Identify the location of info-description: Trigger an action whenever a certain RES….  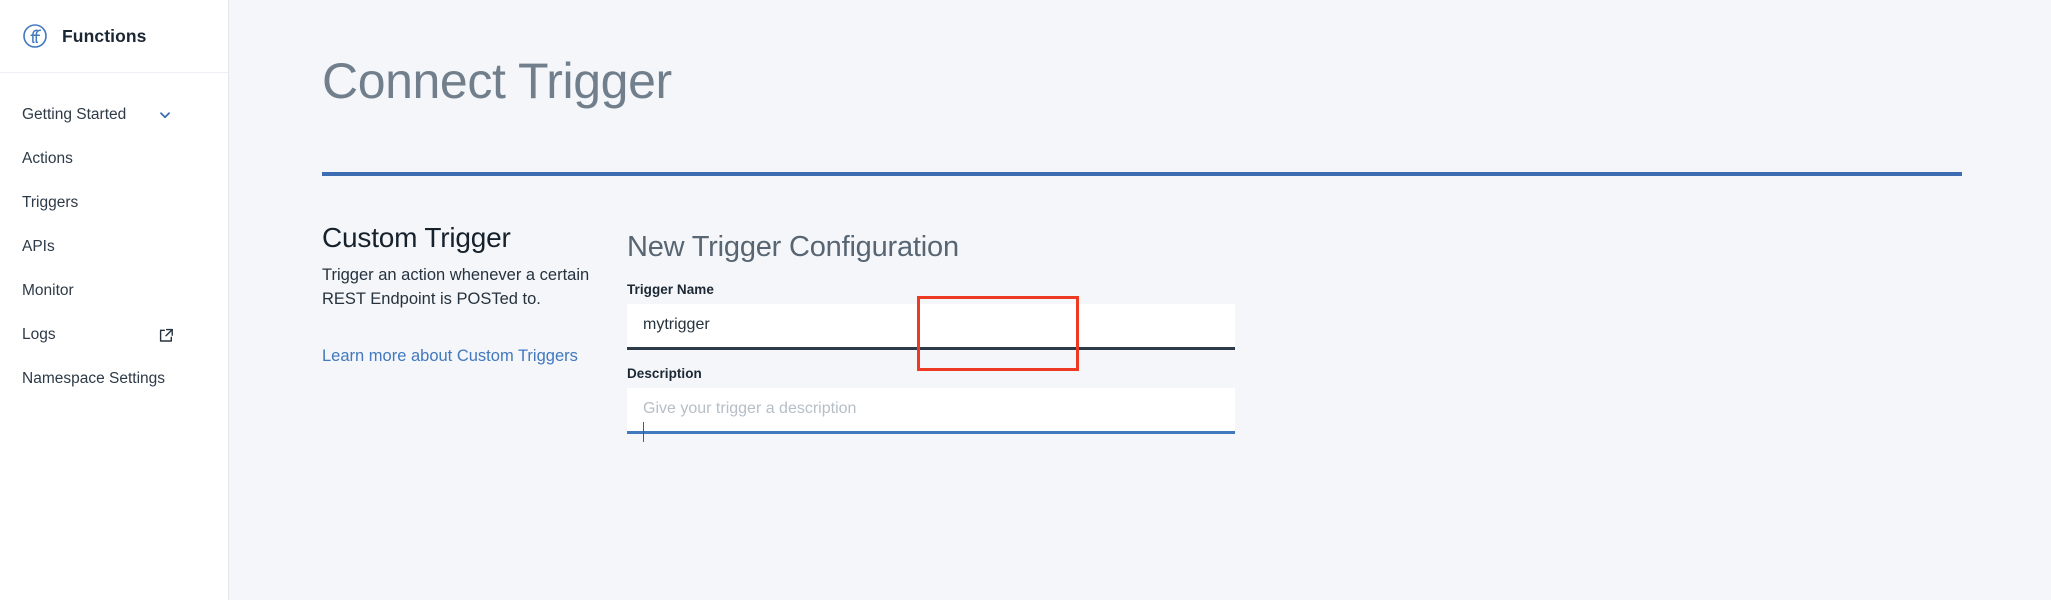
(456, 287).